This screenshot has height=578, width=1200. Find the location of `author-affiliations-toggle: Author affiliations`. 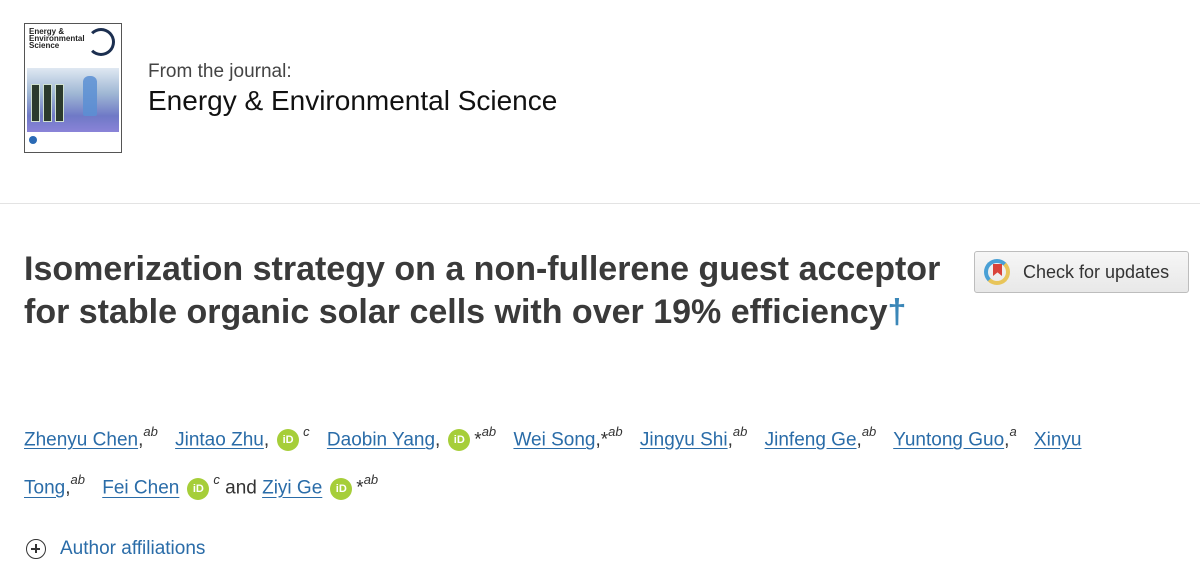

author-affiliations-toggle: Author affiliations is located at coordinates (115, 549).